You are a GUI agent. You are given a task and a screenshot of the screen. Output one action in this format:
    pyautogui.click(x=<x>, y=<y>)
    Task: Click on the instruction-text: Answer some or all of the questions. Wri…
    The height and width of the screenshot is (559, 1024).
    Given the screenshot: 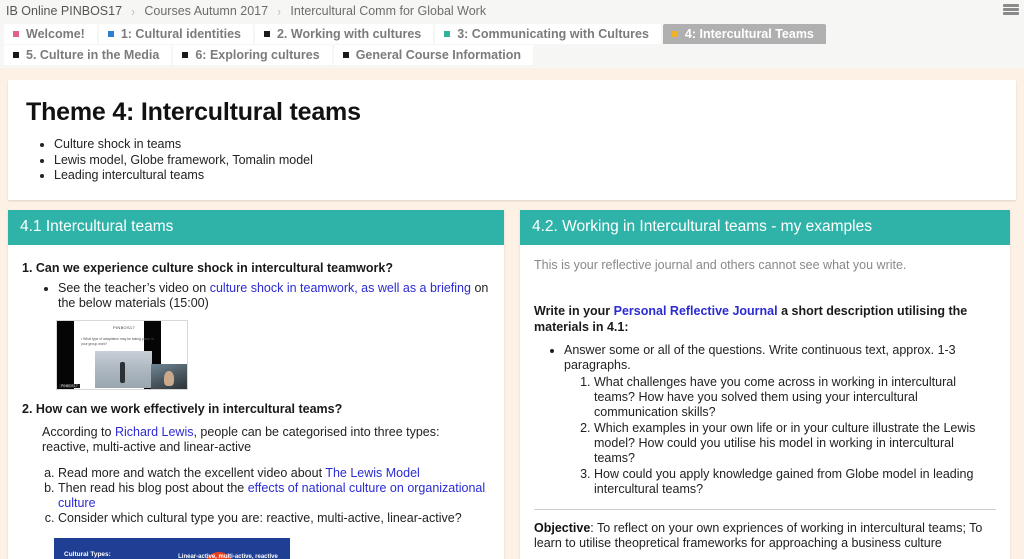 What is the action you would take?
    pyautogui.click(x=760, y=357)
    